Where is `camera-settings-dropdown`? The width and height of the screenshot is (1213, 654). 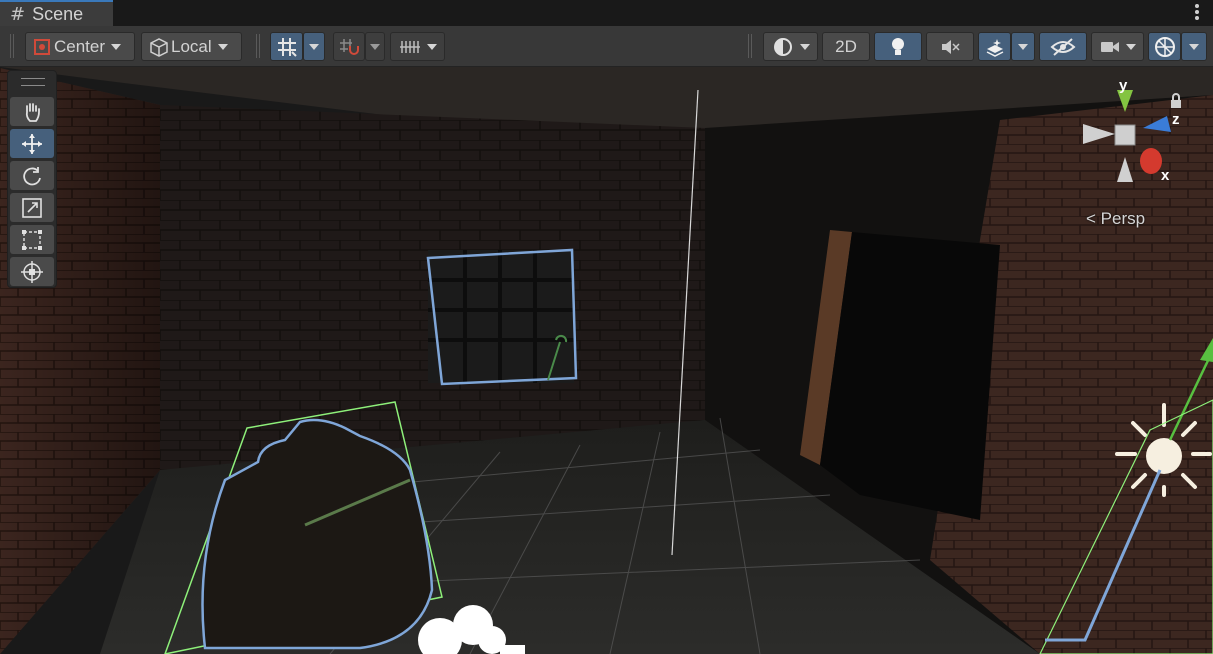 camera-settings-dropdown is located at coordinates (1117, 46).